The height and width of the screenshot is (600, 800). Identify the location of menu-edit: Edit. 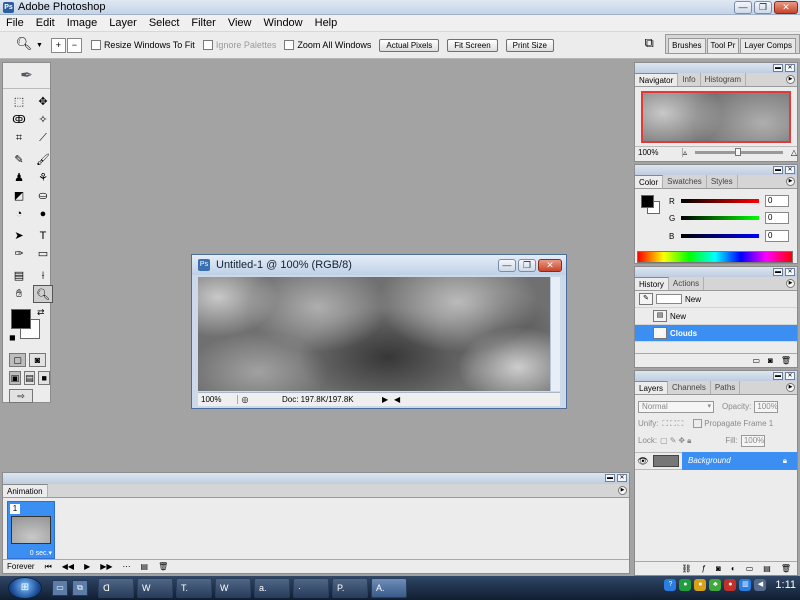
(45, 23).